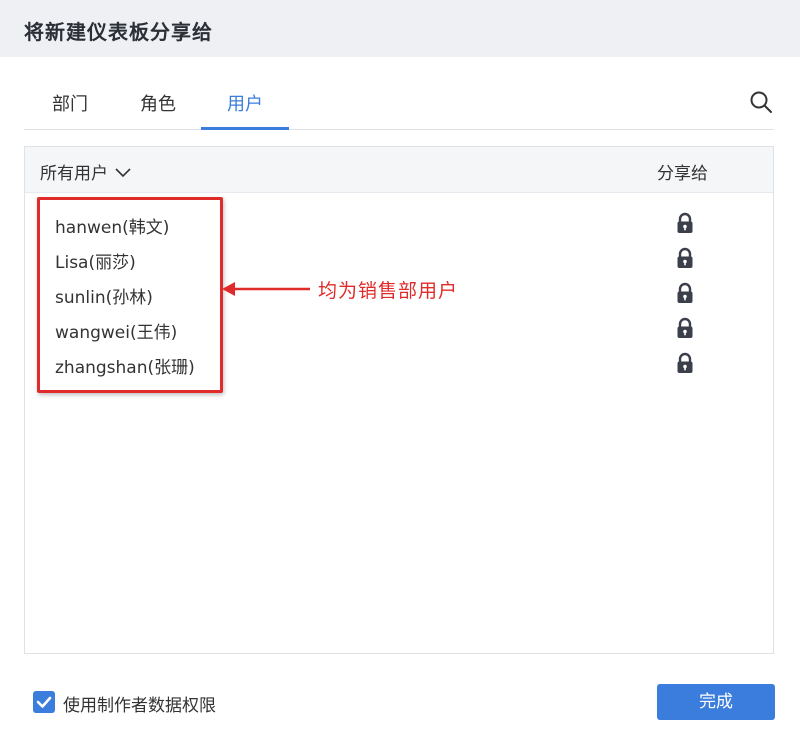 This screenshot has height=735, width=800. What do you see at coordinates (118, 32) in the screenshot?
I see `dialog-title: 将新建仪表板分享给` at bounding box center [118, 32].